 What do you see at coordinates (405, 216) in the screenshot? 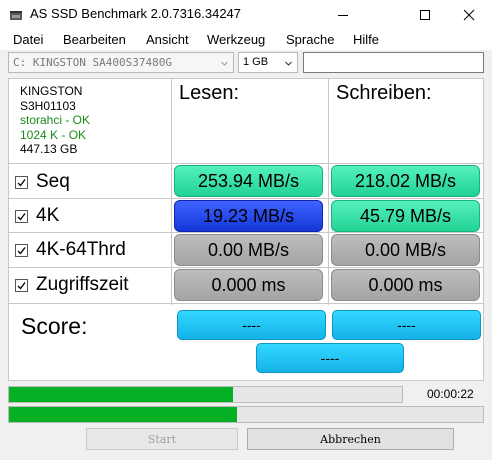
I see `4k-write-result: 45.79 MB/s` at bounding box center [405, 216].